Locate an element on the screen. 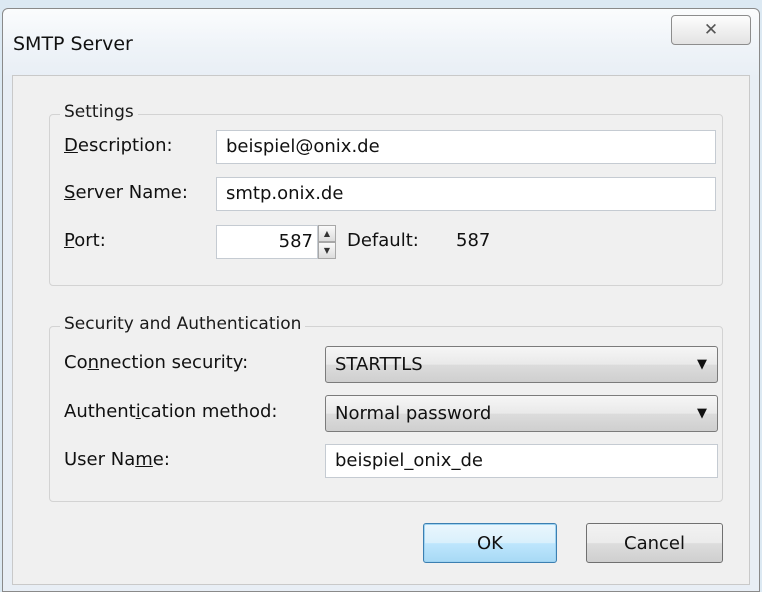  triangle-up-icon: ▲ is located at coordinates (327, 233).